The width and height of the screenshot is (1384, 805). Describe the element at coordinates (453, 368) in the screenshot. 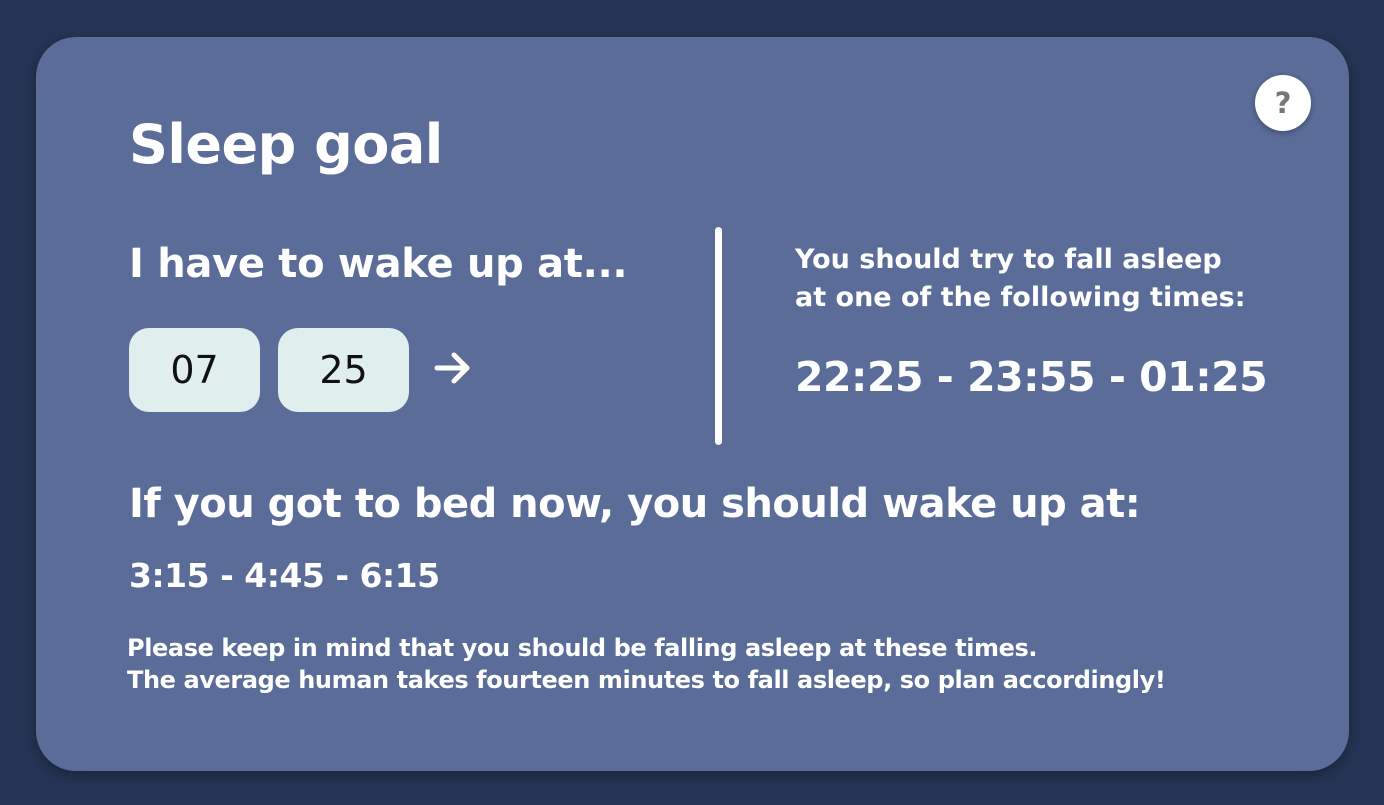

I see `arrow-right-icon` at that location.